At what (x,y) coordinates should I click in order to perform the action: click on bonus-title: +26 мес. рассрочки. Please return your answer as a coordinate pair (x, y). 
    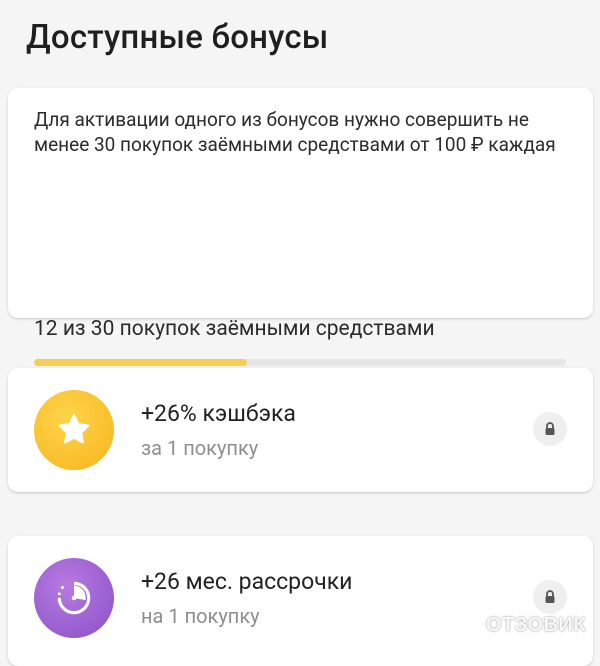
    Looking at the image, I should click on (247, 581).